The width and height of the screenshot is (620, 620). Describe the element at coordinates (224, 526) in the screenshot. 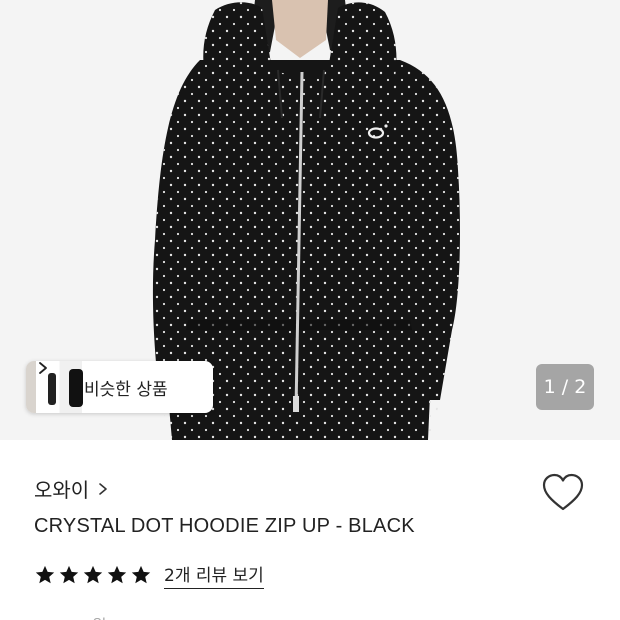

I see `product-title: CRYSTAL DOT HOODIE ZIP UP - BLACK` at that location.